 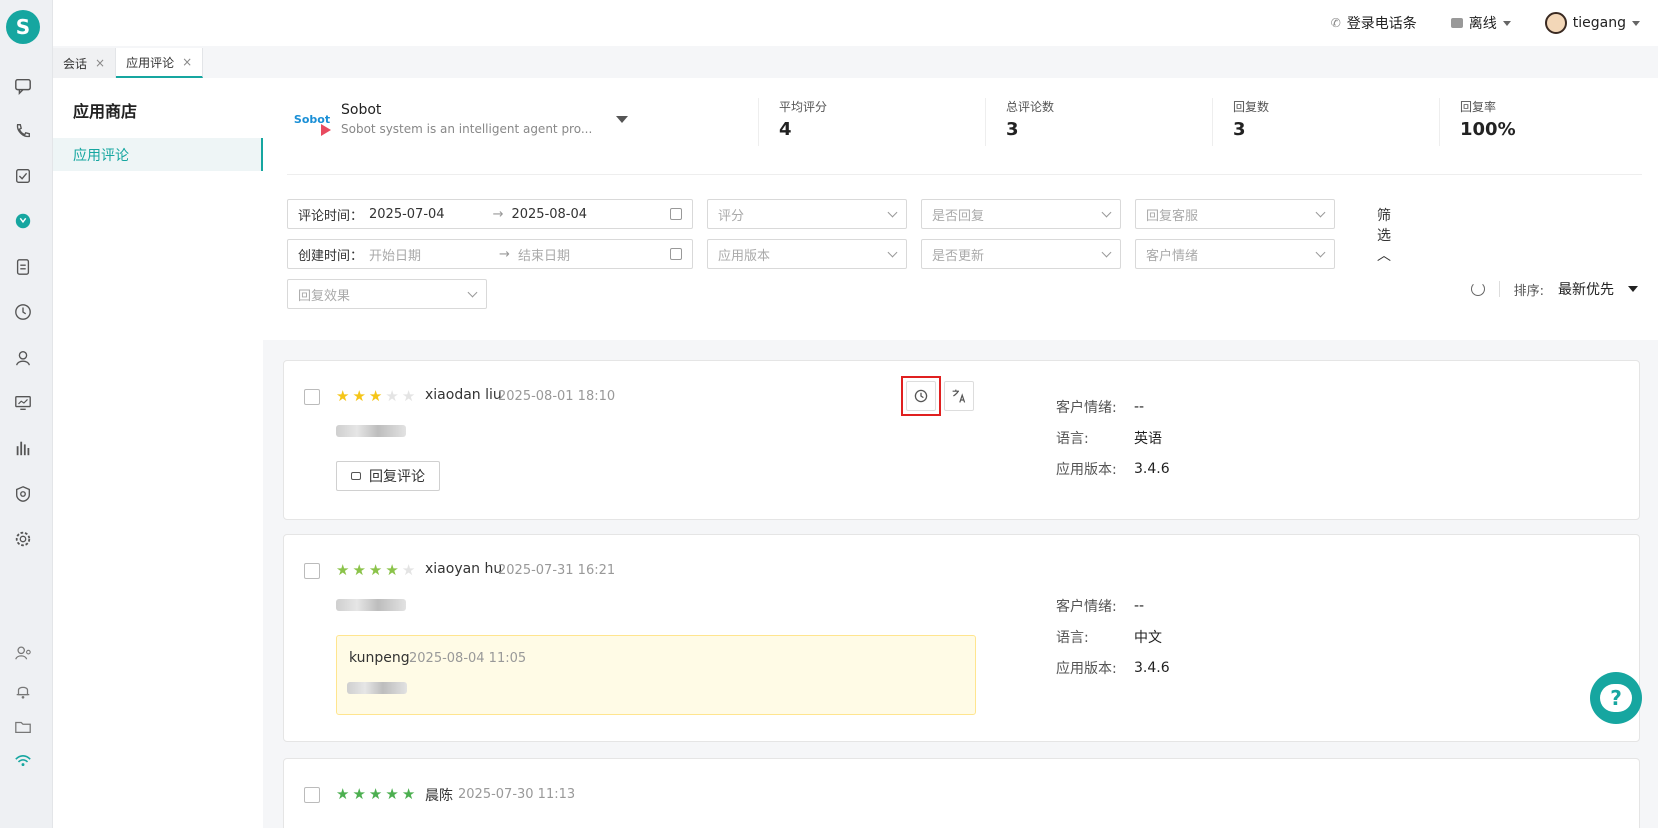 I want to click on phone-icon, so click(x=23, y=131).